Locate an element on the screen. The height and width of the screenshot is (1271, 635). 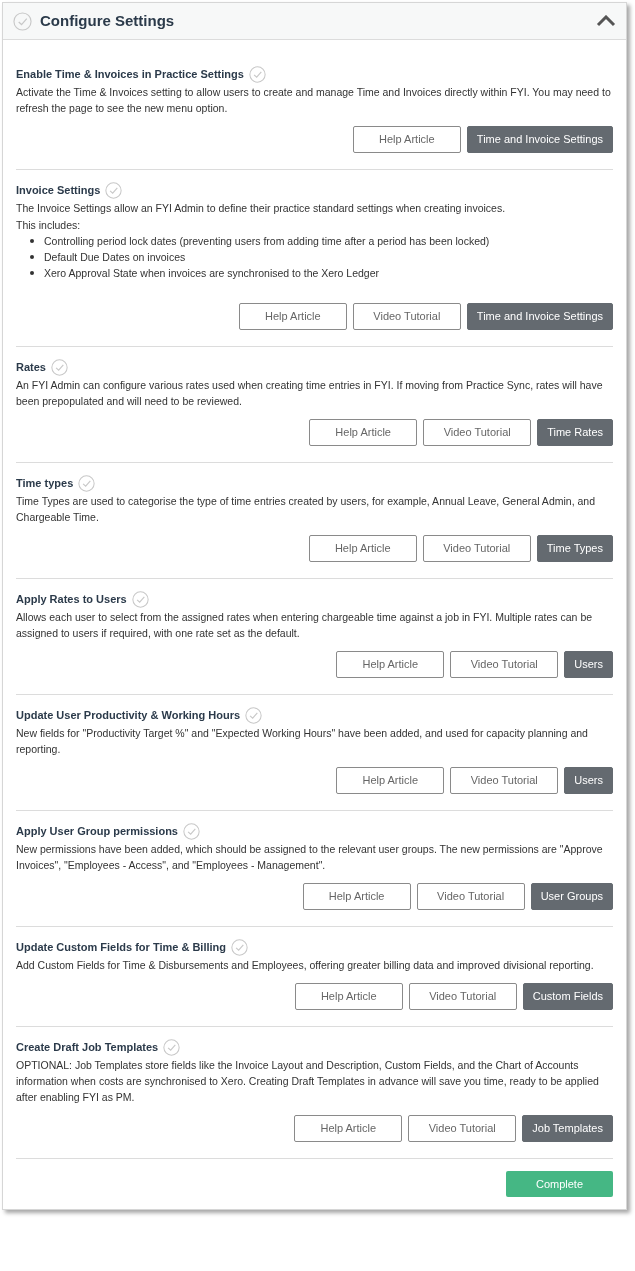
section-description: New permissions have been added, which should be assigned to the relevant user groups. The new permissions are "Approve Invoices", "Employees - Access", and "Employees - Management". is located at coordinates (310, 857).